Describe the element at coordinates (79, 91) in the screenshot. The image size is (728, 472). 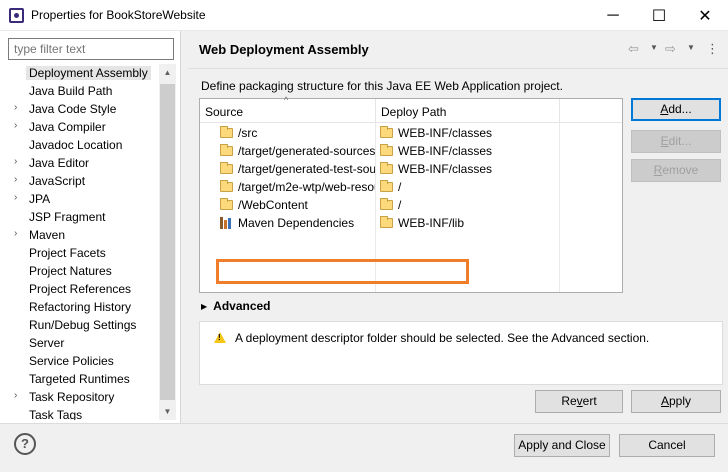
I see `sidebar-item-java-build-path: Java Build Path` at that location.